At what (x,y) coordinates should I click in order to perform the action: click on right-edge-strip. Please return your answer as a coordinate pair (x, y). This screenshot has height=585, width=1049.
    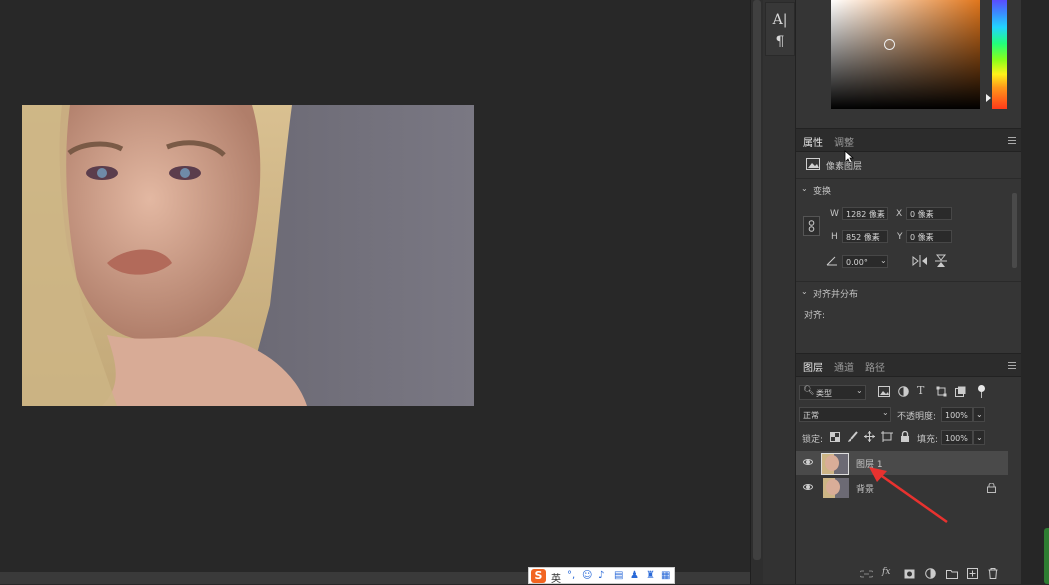
    Looking at the image, I should click on (1035, 292).